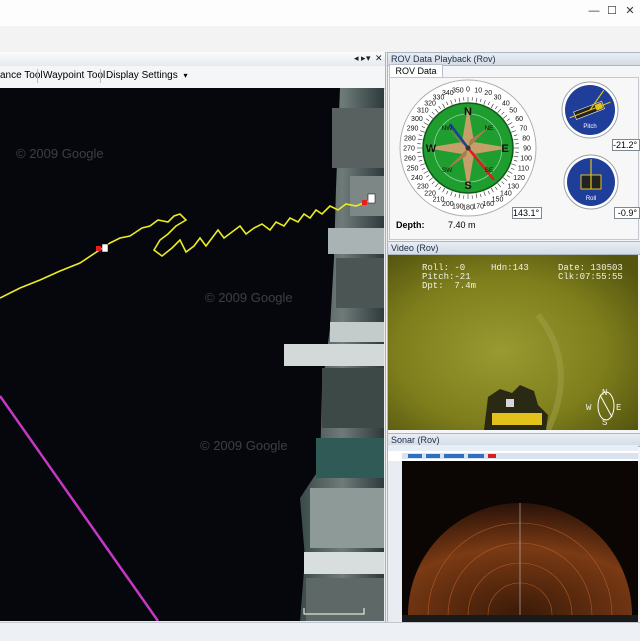 The height and width of the screenshot is (641, 640). I want to click on rov-track-line, so click(186, 249).